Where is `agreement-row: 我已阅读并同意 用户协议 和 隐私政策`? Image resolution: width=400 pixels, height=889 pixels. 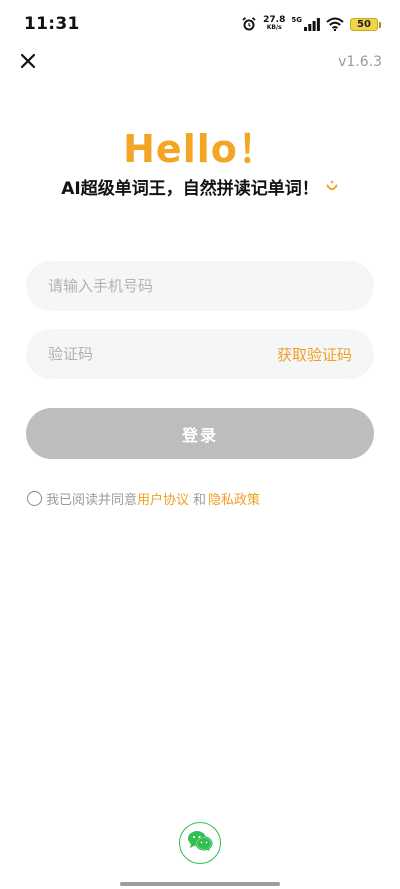 agreement-row: 我已阅读并同意 用户协议 和 隐私政策 is located at coordinates (143, 498).